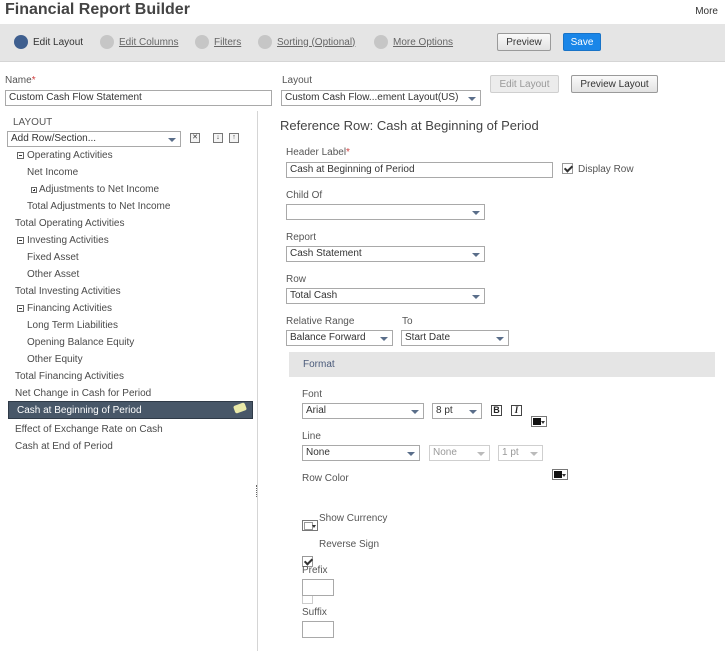  Describe the element at coordinates (520, 453) in the screenshot. I see `line-weight-select: 1 pt` at that location.